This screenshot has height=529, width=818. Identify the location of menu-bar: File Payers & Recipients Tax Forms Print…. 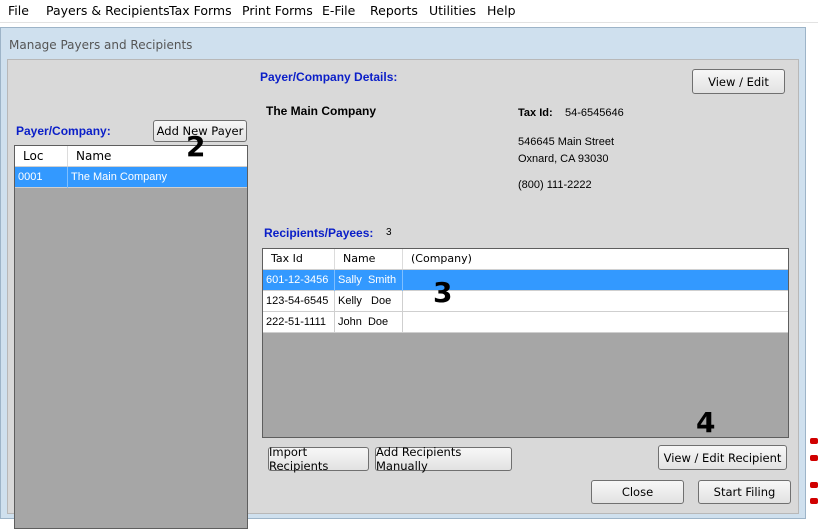
(409, 11).